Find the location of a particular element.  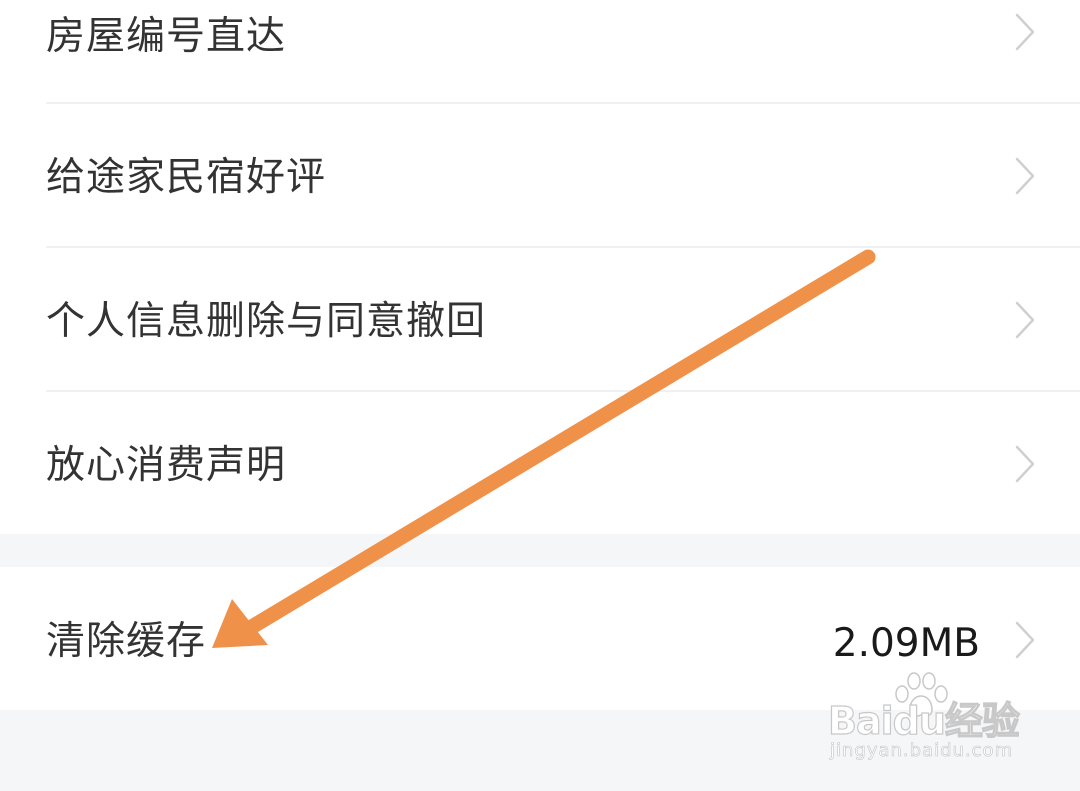

cache-size-value: 2.09MB is located at coordinates (906, 643).